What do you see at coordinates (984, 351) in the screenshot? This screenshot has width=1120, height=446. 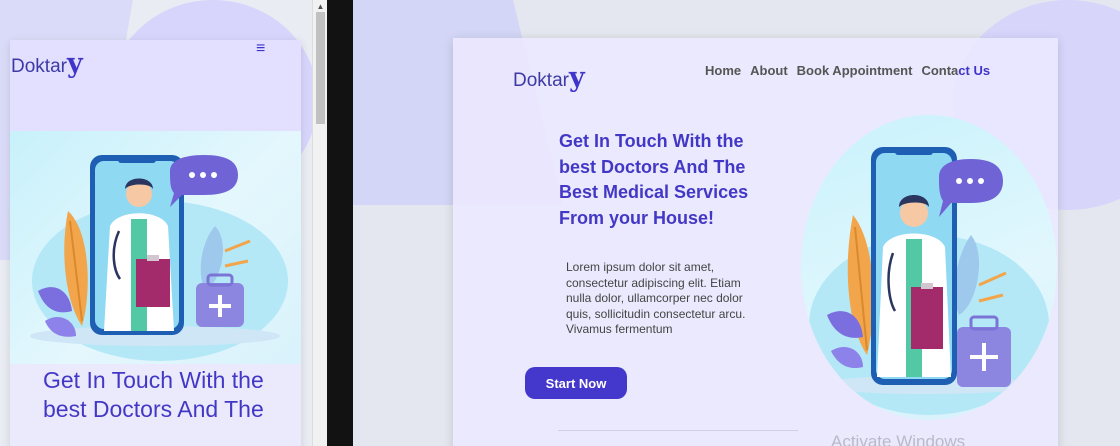 I see `medical-kit-icon` at bounding box center [984, 351].